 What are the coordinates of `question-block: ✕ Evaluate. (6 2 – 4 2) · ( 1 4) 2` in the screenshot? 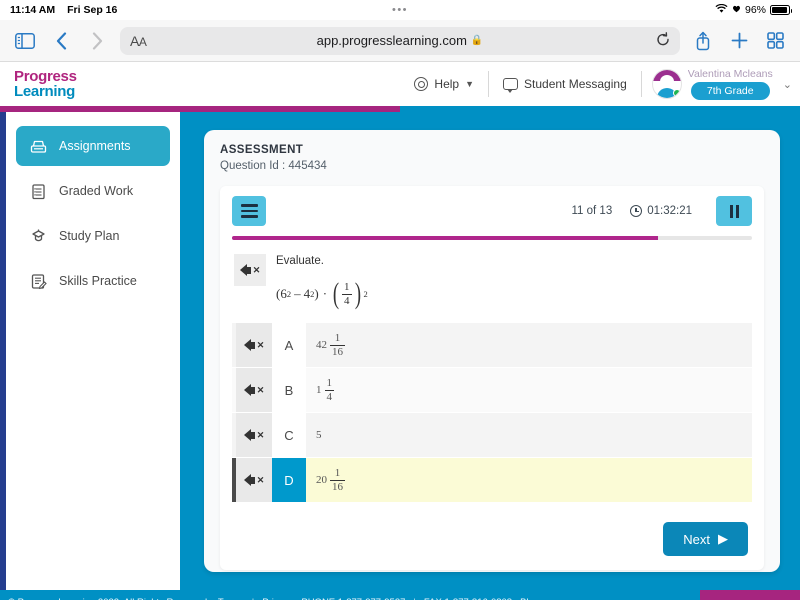 It's located at (492, 282).